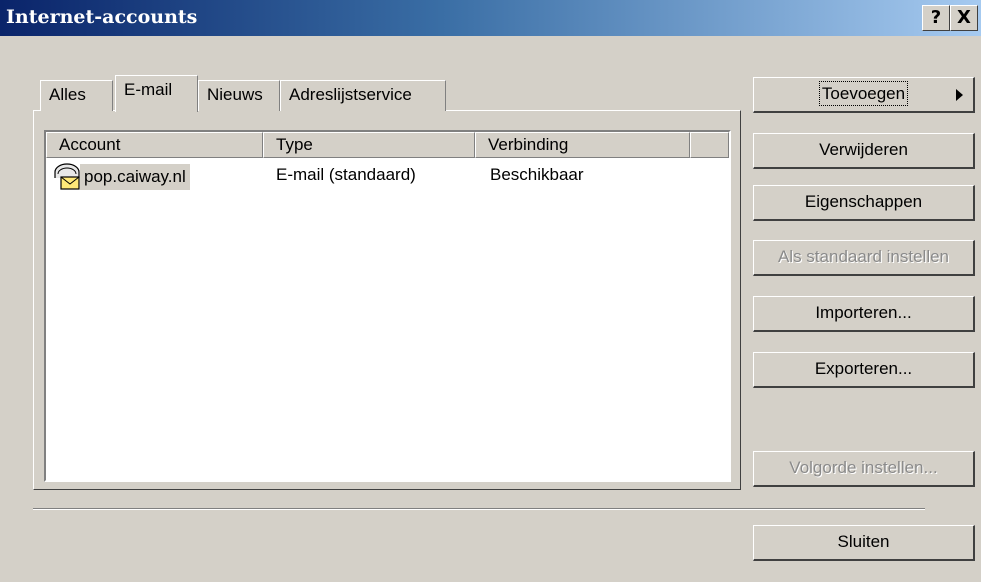 The width and height of the screenshot is (981, 582). Describe the element at coordinates (537, 174) in the screenshot. I see `connection-cell: Beschikbaar` at that location.